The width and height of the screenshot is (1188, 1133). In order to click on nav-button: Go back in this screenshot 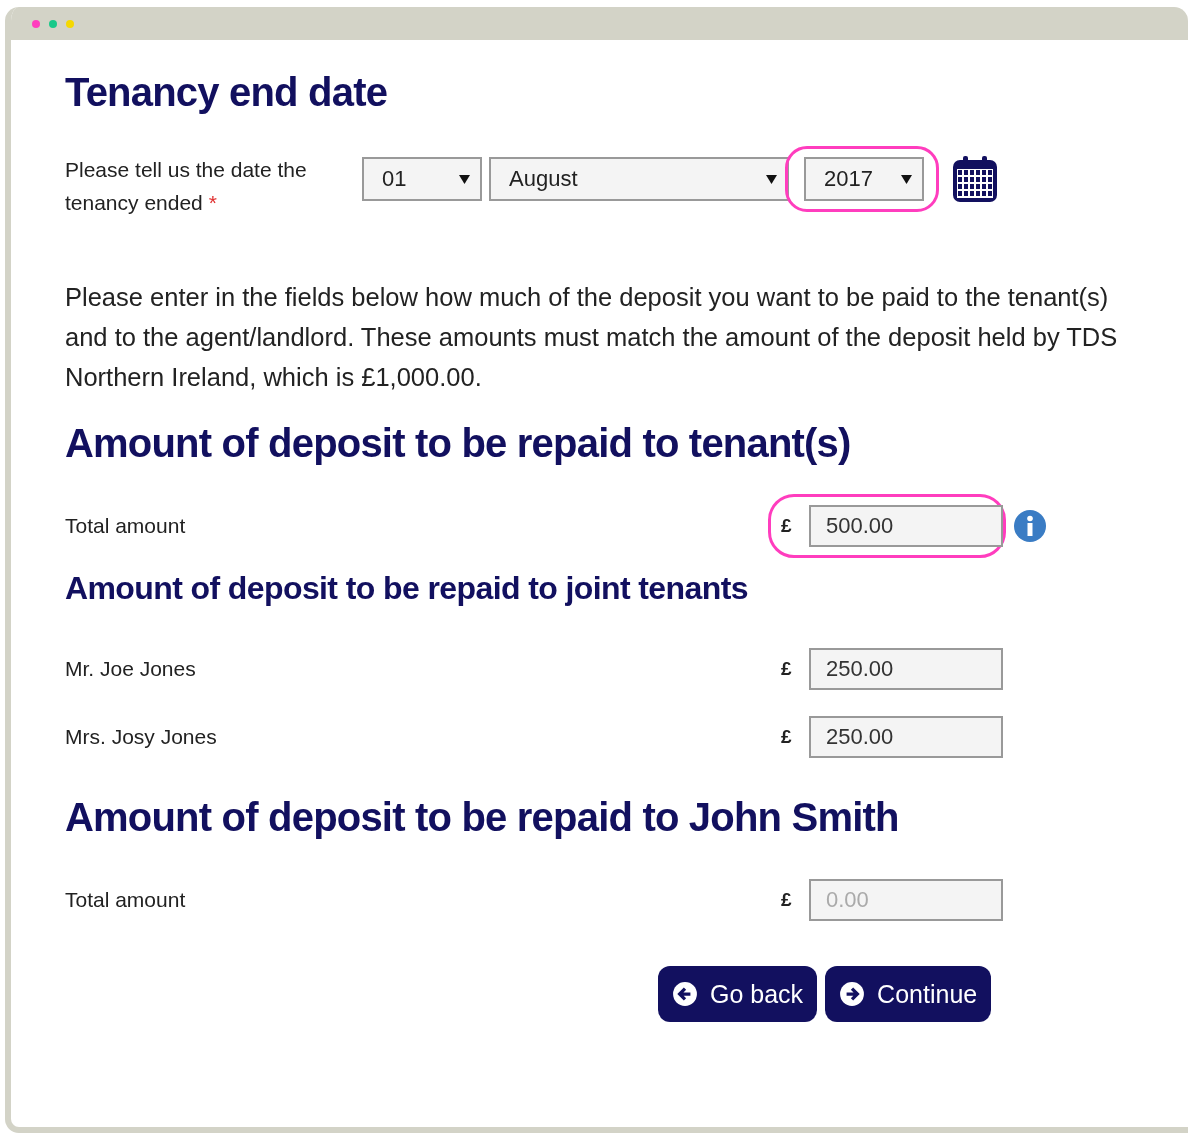, I will do `click(738, 994)`.